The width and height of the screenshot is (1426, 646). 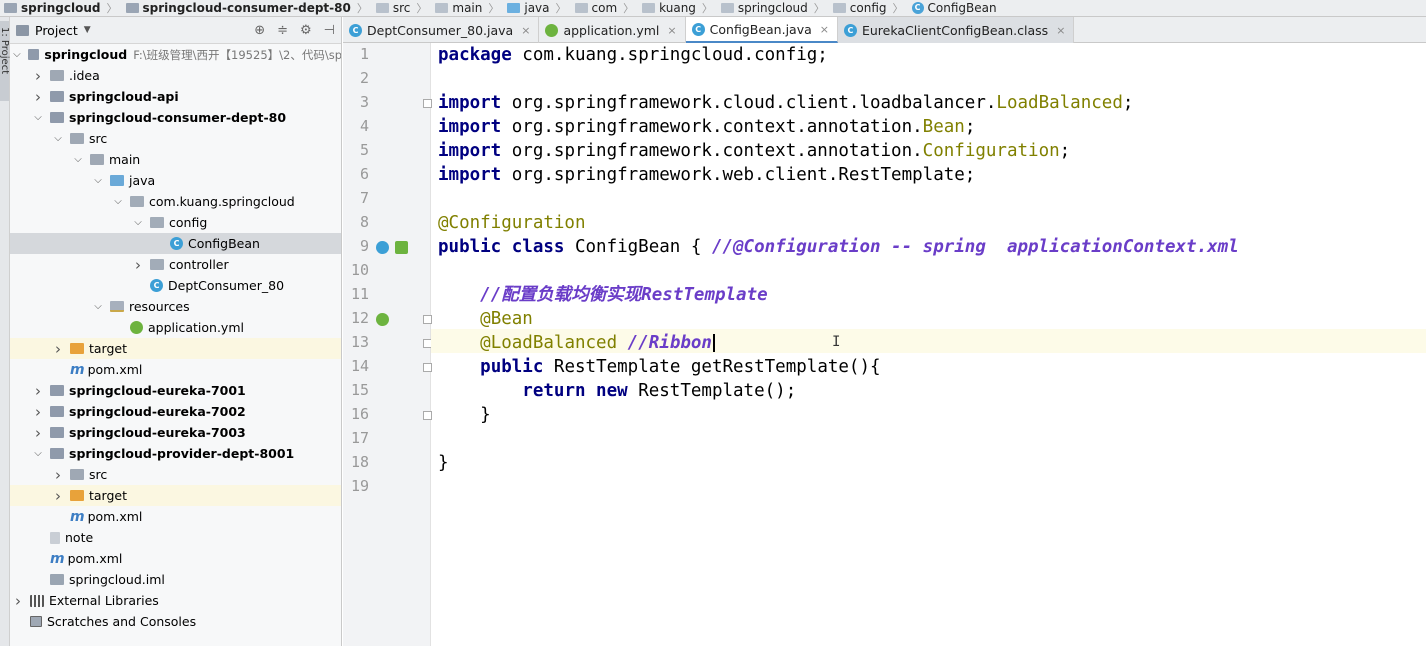 I want to click on tree-item: application.yml, so click(x=175, y=327).